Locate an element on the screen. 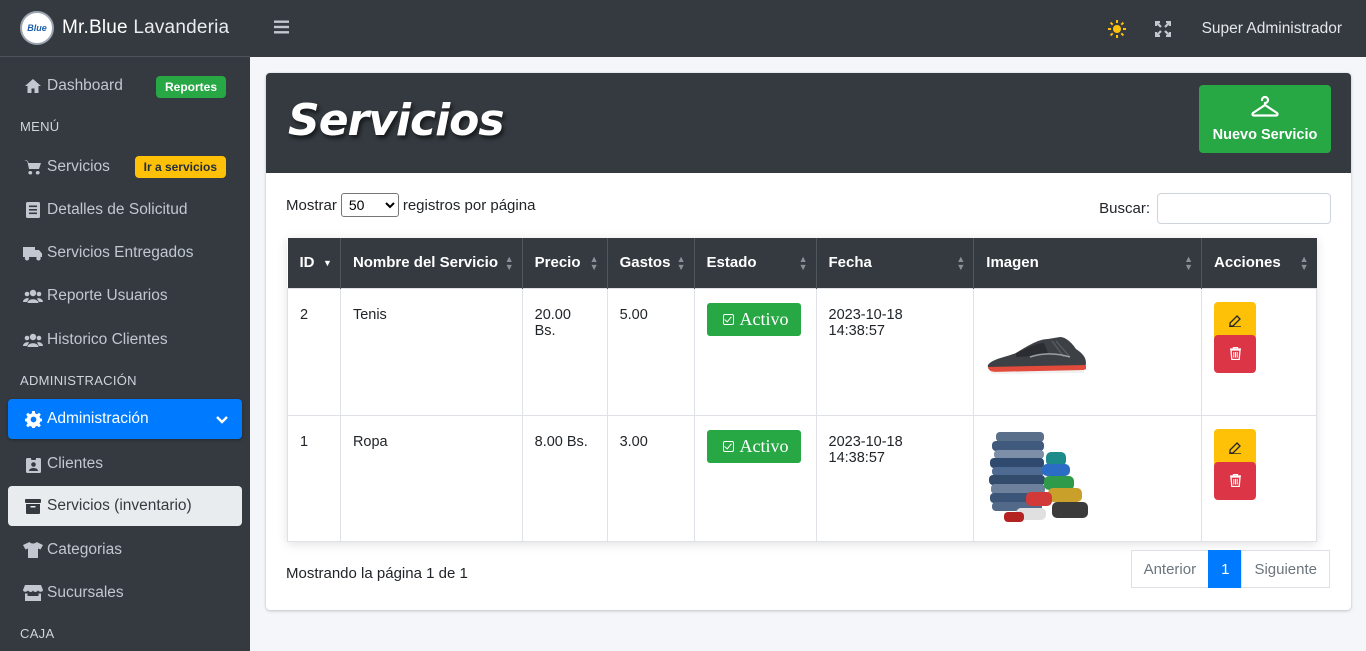 This screenshot has width=1366, height=651. pagination: Anterior 1 Siguiente is located at coordinates (1230, 569).